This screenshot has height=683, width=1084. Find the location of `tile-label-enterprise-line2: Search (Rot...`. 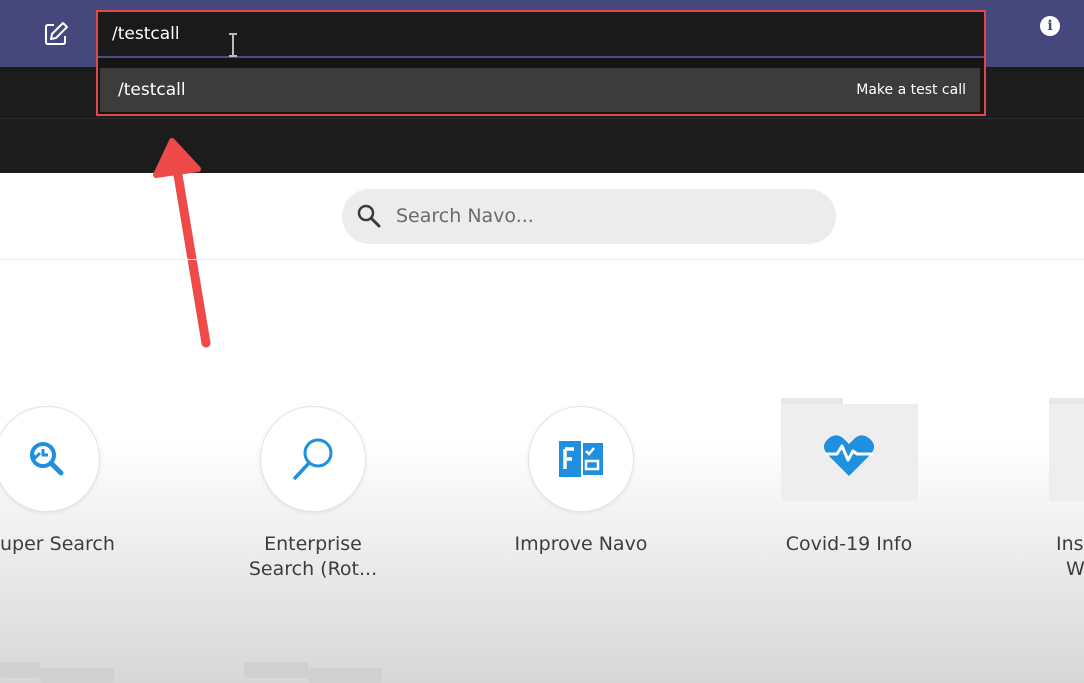

tile-label-enterprise-line2: Search (Rot... is located at coordinates (313, 569).